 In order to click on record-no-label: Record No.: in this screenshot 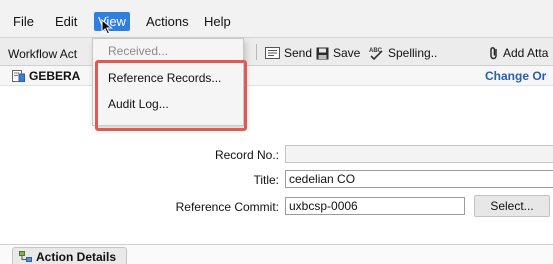, I will do `click(246, 155)`.